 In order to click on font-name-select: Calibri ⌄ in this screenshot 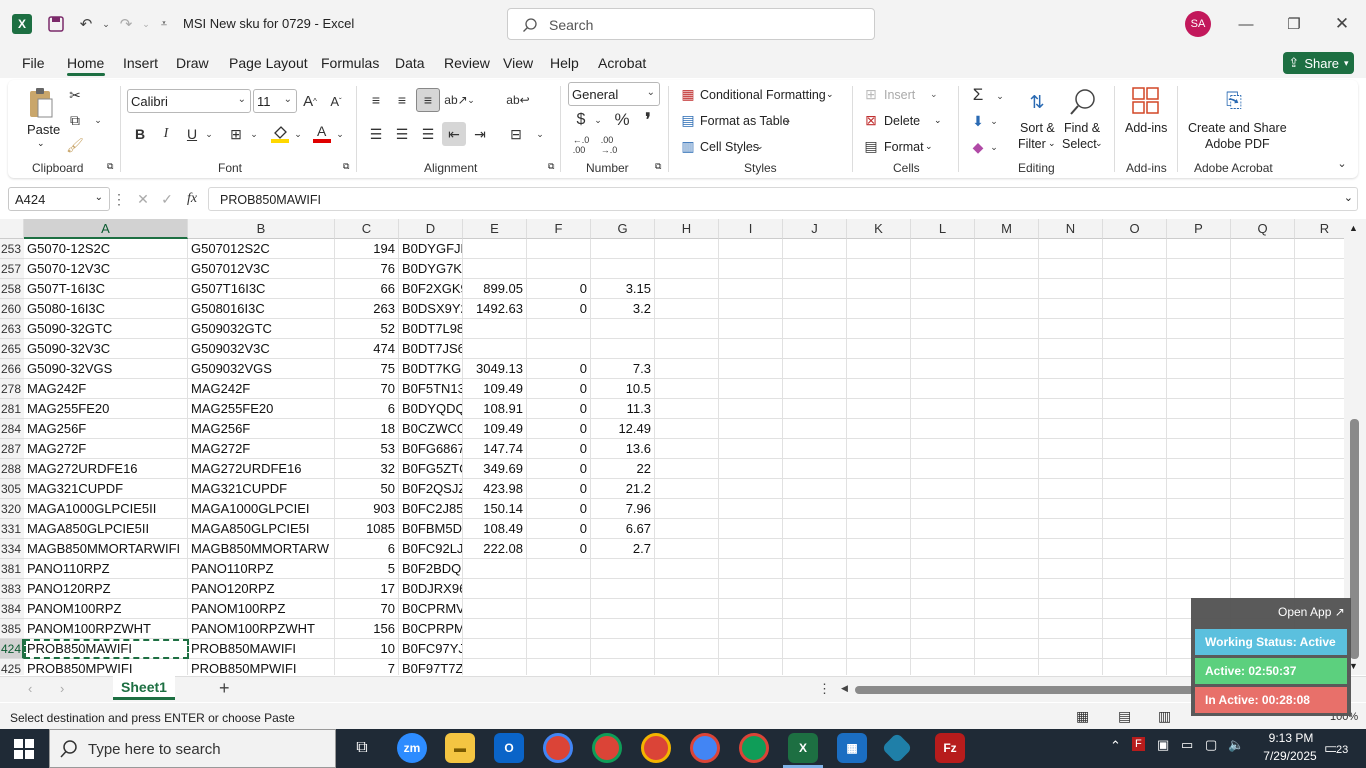, I will do `click(189, 101)`.